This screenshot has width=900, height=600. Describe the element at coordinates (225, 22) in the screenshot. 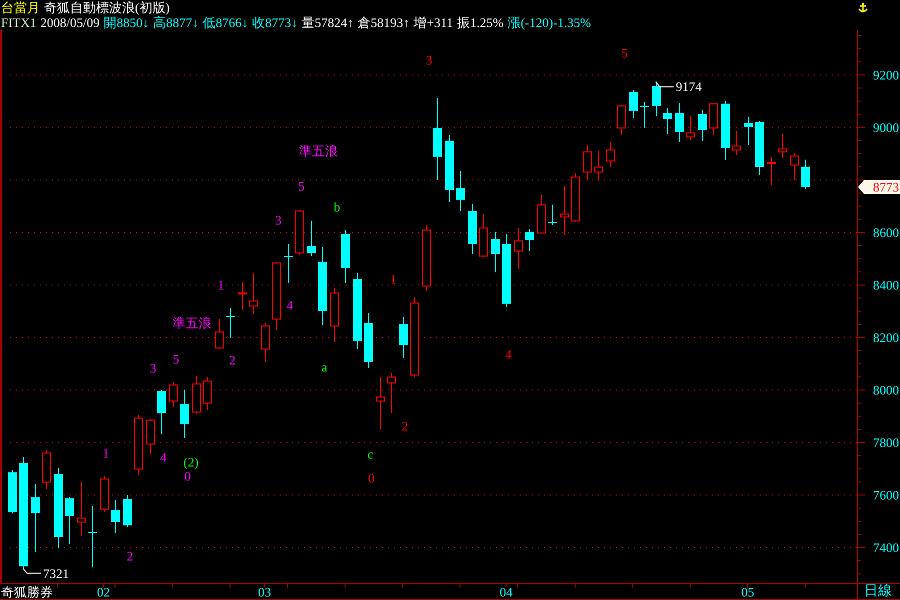

I see `quote-field: 低8766↓` at that location.